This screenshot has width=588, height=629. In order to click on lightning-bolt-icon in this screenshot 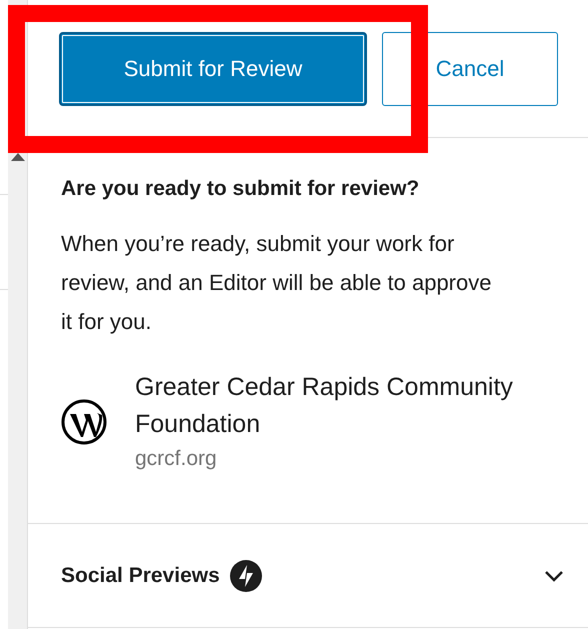, I will do `click(246, 576)`.